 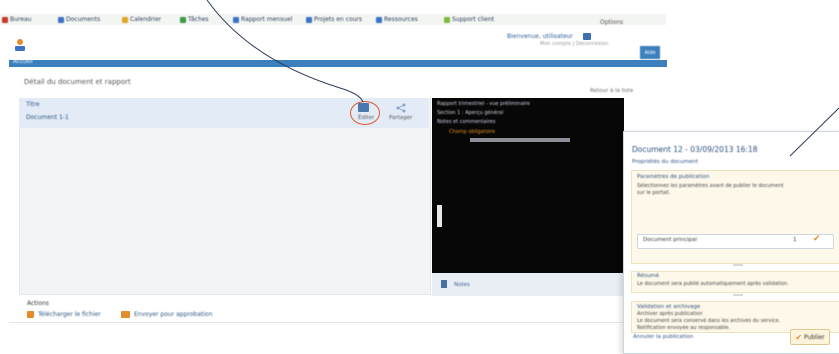 I want to click on preview-line: Rapport trimestriel - vue préliminaire, so click(x=483, y=104).